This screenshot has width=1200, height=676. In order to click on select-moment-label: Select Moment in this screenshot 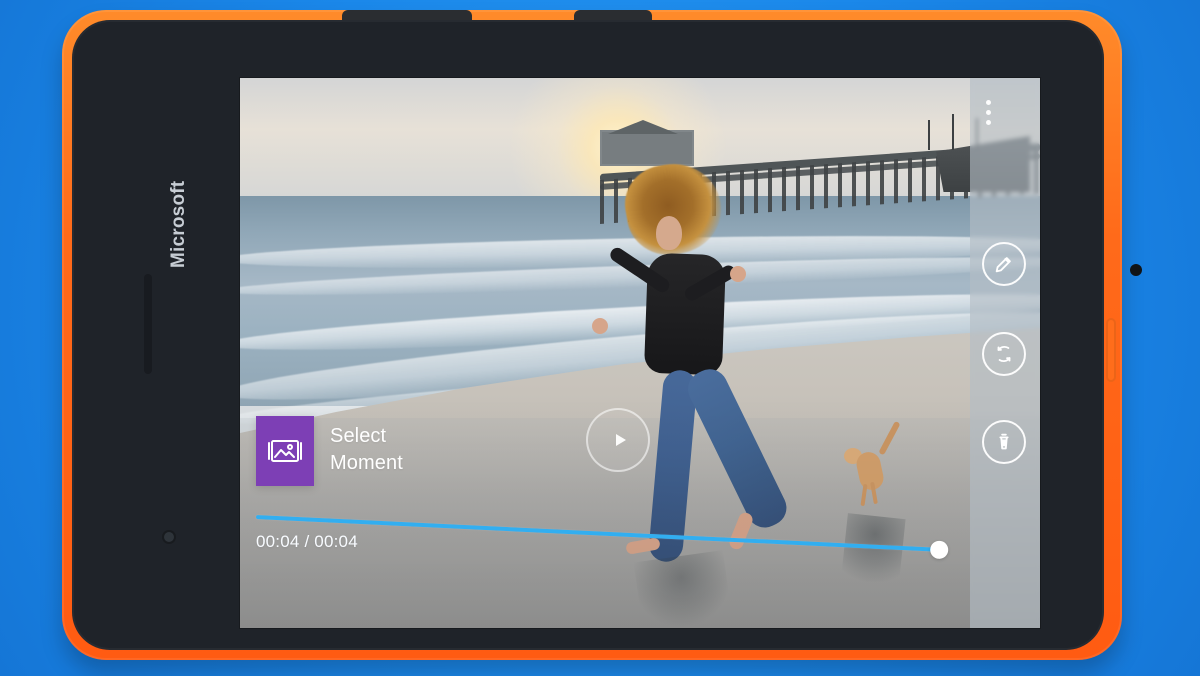, I will do `click(366, 446)`.